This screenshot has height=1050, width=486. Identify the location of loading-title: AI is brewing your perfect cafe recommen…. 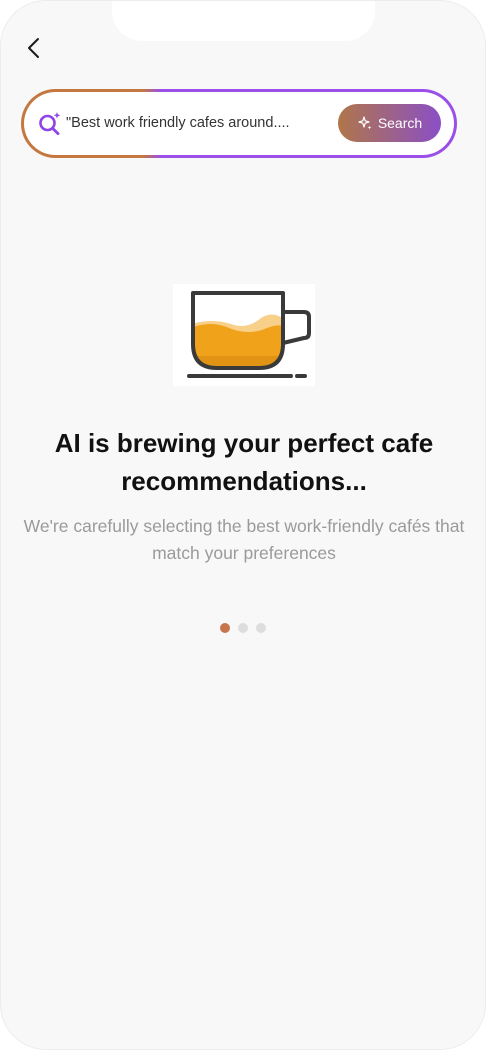
(244, 462).